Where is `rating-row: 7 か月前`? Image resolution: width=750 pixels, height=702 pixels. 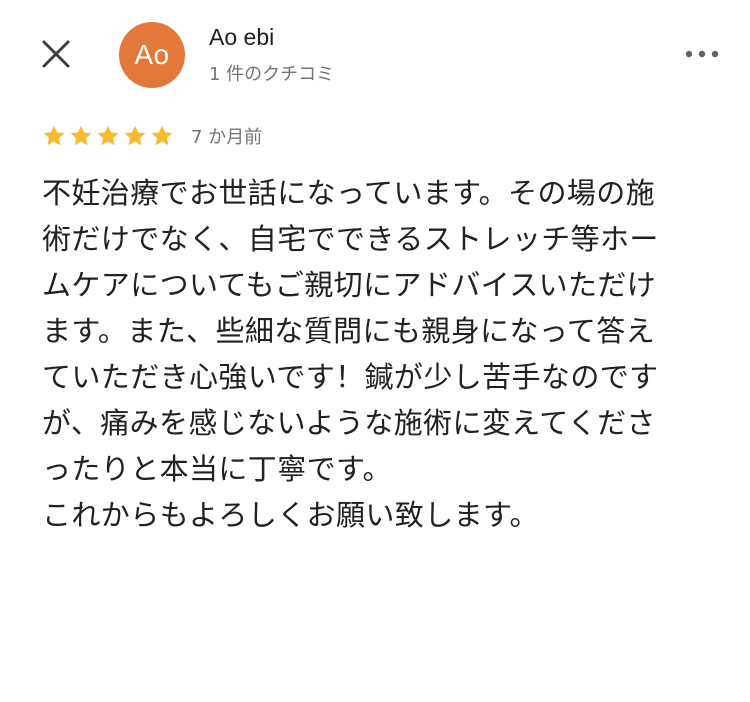
rating-row: 7 か月前 is located at coordinates (152, 136).